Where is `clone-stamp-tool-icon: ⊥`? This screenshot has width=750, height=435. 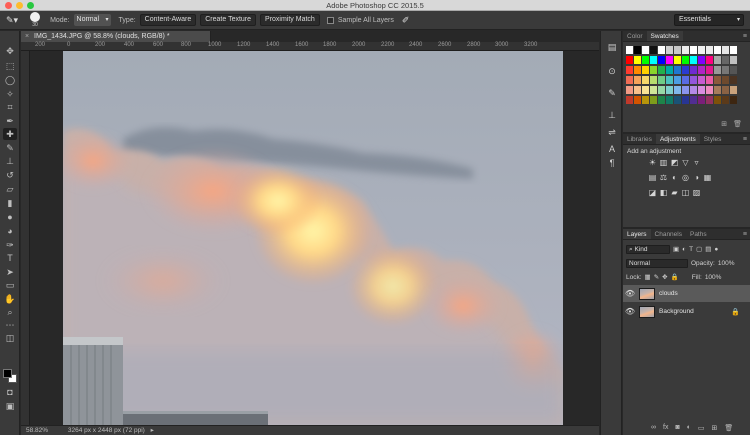
clone-stamp-tool-icon: ⊥ is located at coordinates (10, 161).